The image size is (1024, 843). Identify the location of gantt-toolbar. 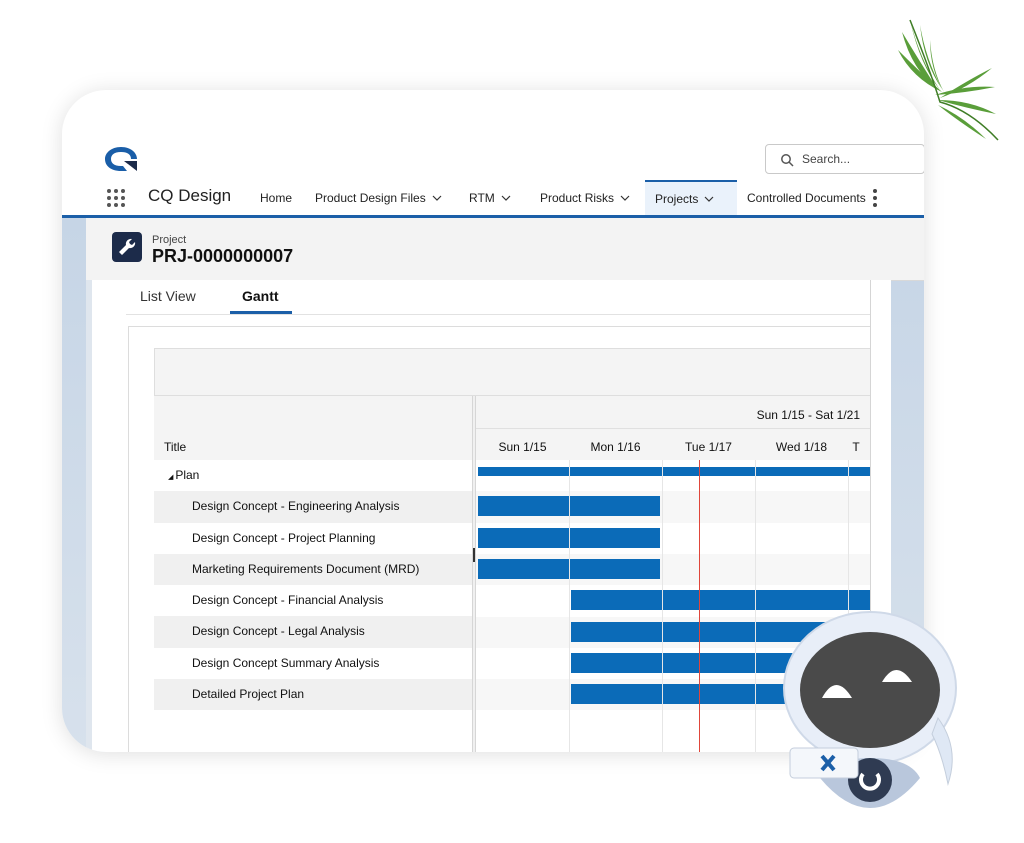
(512, 372).